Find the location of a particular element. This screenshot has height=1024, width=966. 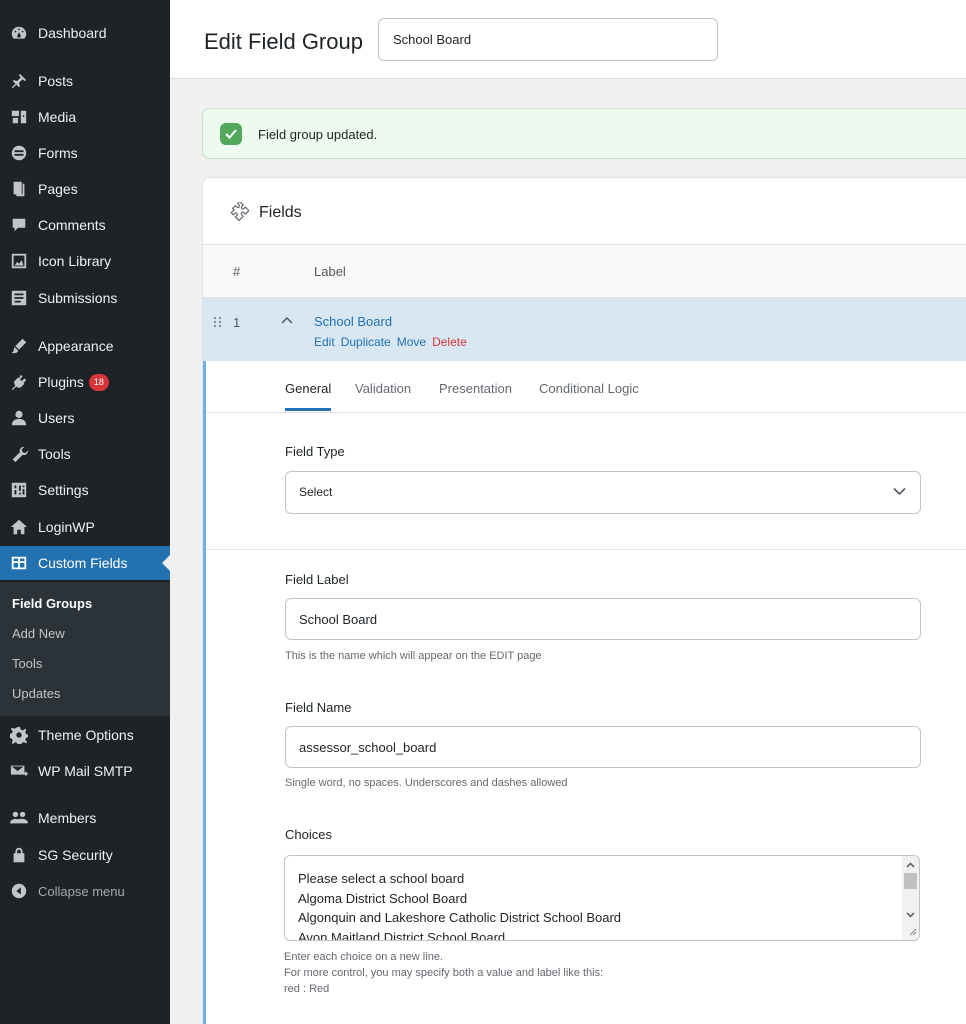

gear-icon is located at coordinates (19, 735).